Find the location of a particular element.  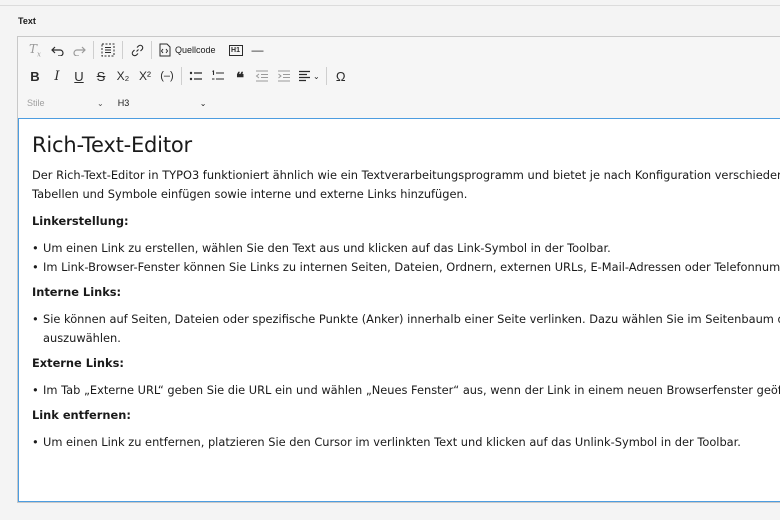

special-character-button: Ω is located at coordinates (341, 76).